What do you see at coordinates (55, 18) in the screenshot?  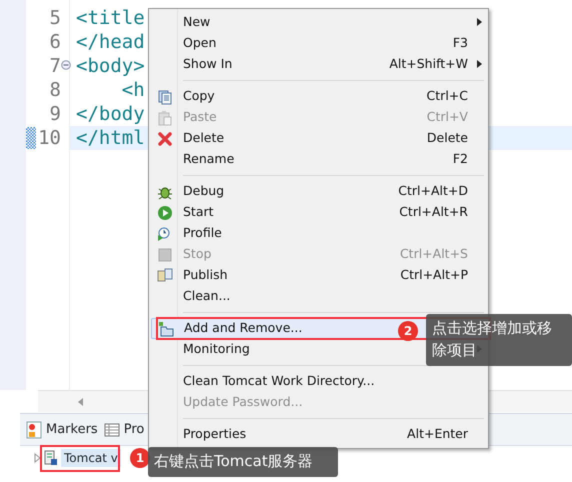 I see `line-number: 5` at bounding box center [55, 18].